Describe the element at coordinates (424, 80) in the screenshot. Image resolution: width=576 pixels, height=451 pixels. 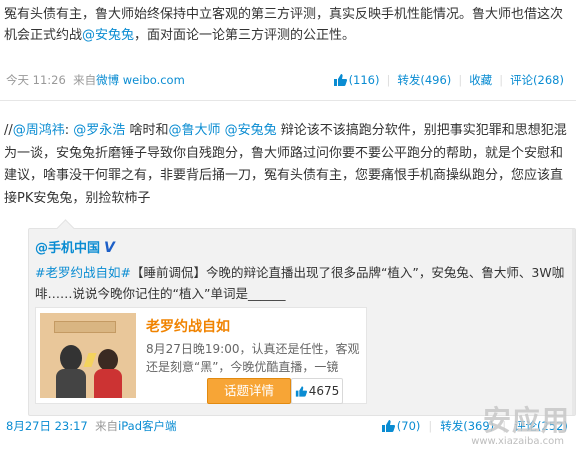
I see `repost-button: 转发(496)` at that location.